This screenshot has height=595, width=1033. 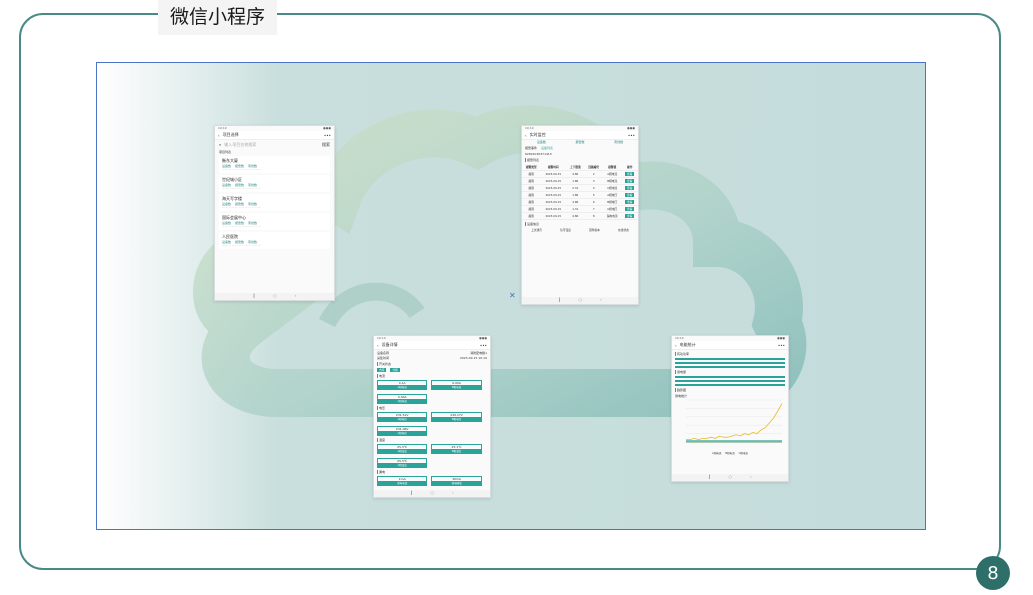 I want to click on table-row: 越限 2023-09-15 1.31 7 C相电压 查看, so click(x=580, y=209).